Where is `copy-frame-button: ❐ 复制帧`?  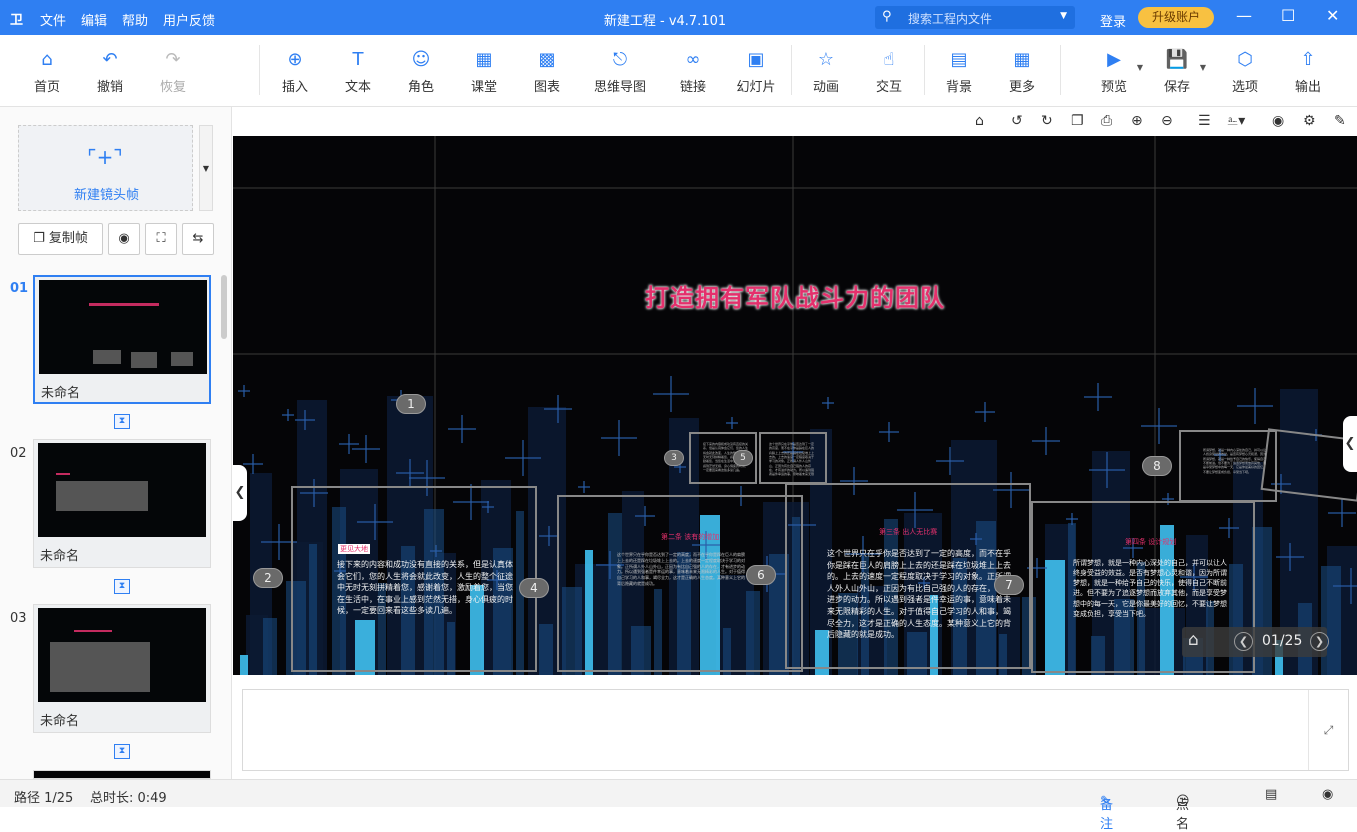 copy-frame-button: ❐ 复制帧 is located at coordinates (60, 239).